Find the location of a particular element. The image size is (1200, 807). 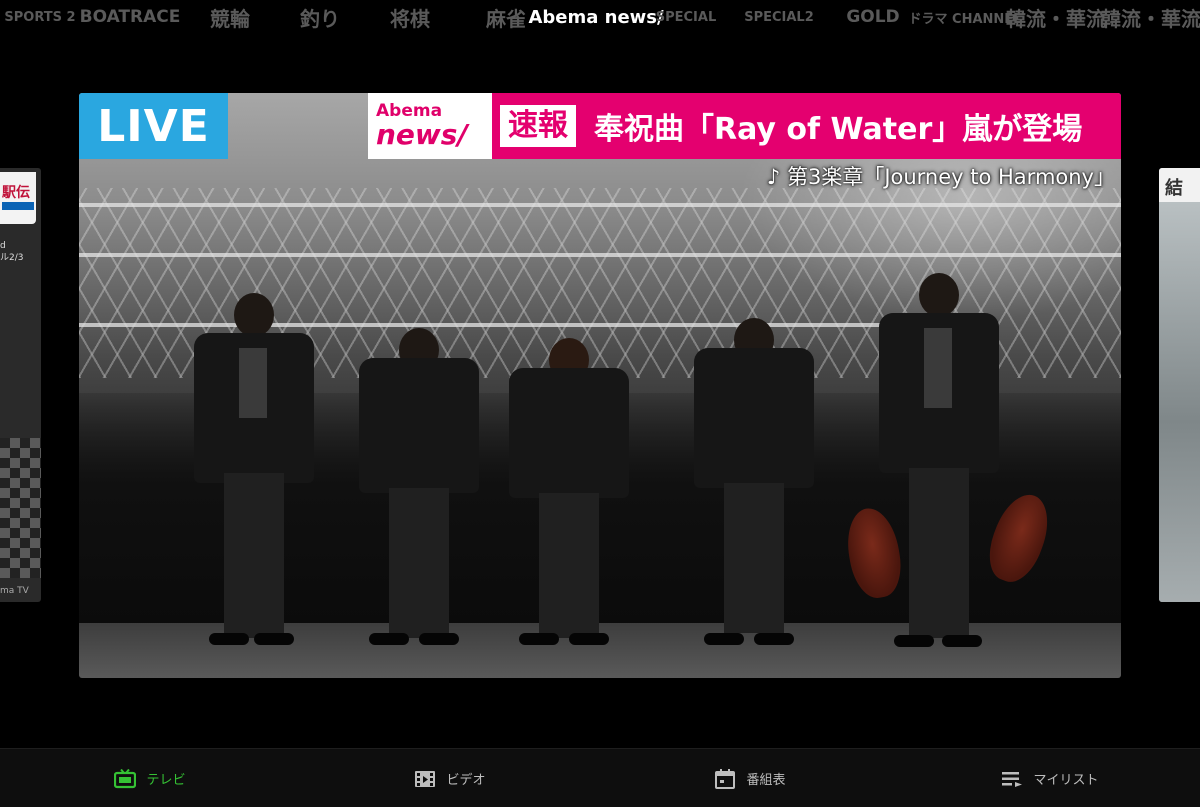

channel-special: SPECIAL is located at coordinates (686, 17).